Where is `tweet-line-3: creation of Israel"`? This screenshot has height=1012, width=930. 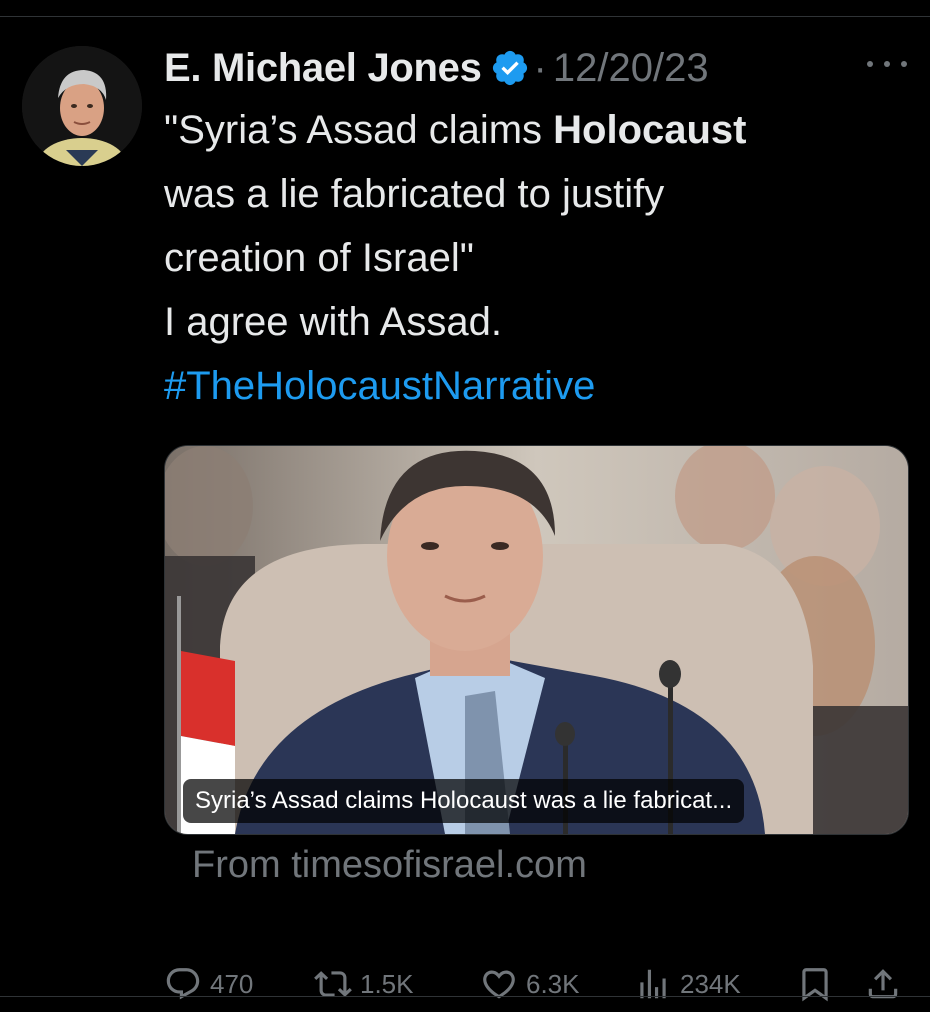
tweet-line-3: creation of Israel" is located at coordinates (319, 258).